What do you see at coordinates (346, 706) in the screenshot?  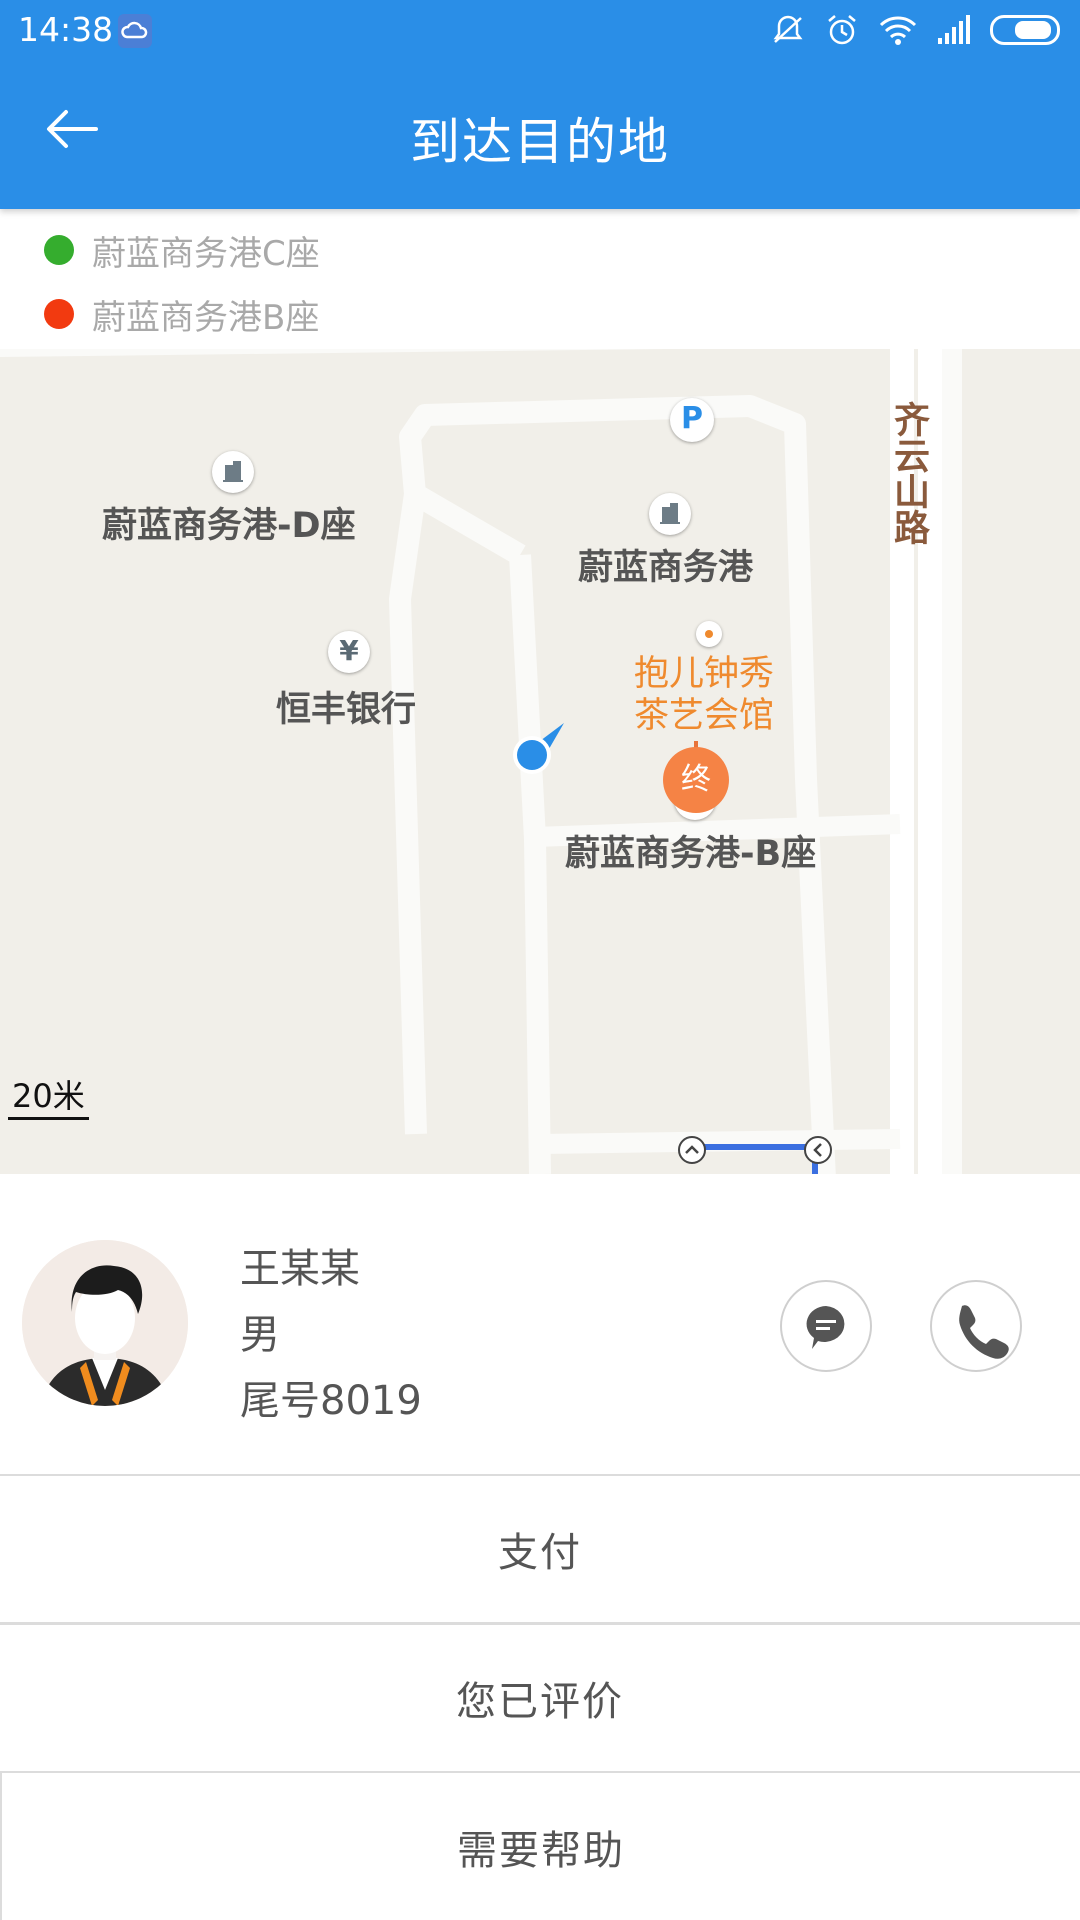 I see `poi-bank: 恒丰银行` at bounding box center [346, 706].